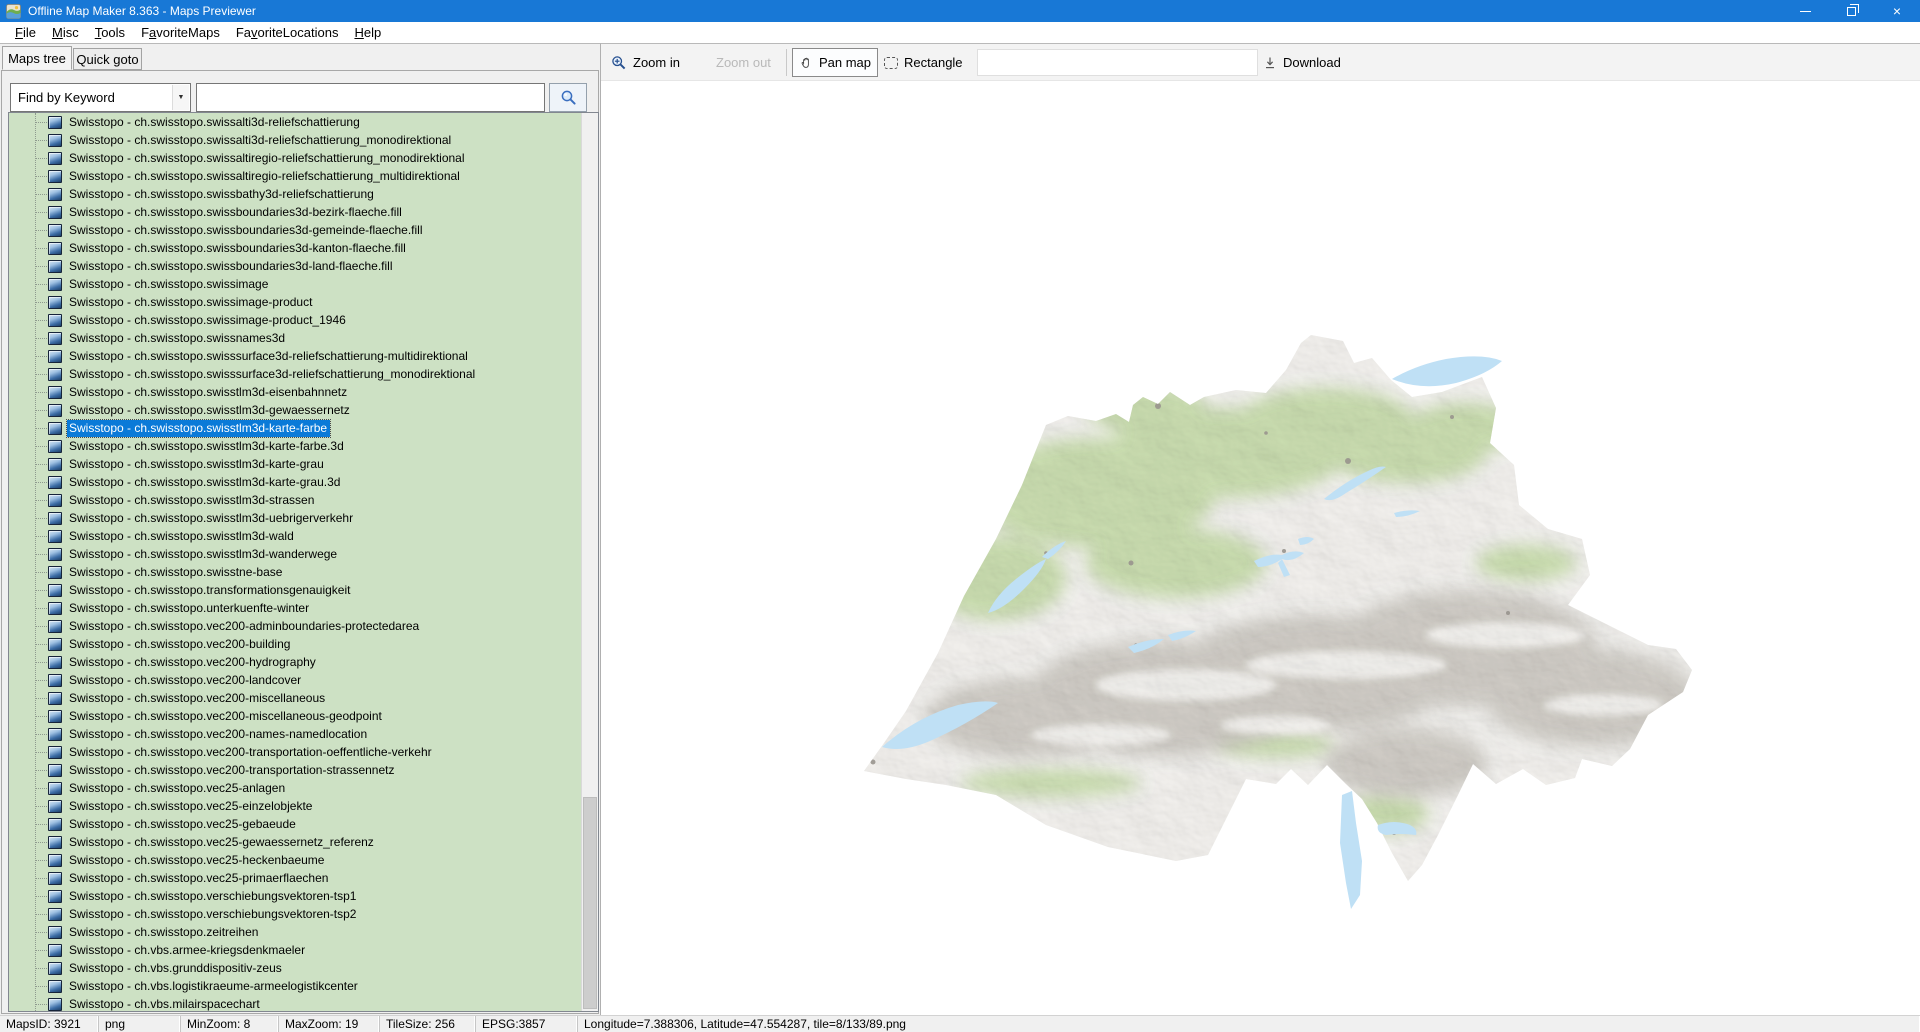  Describe the element at coordinates (295, 338) in the screenshot. I see `maps-tree-item: Swisstopo - ch.swisstopo.swissnames3d` at that location.